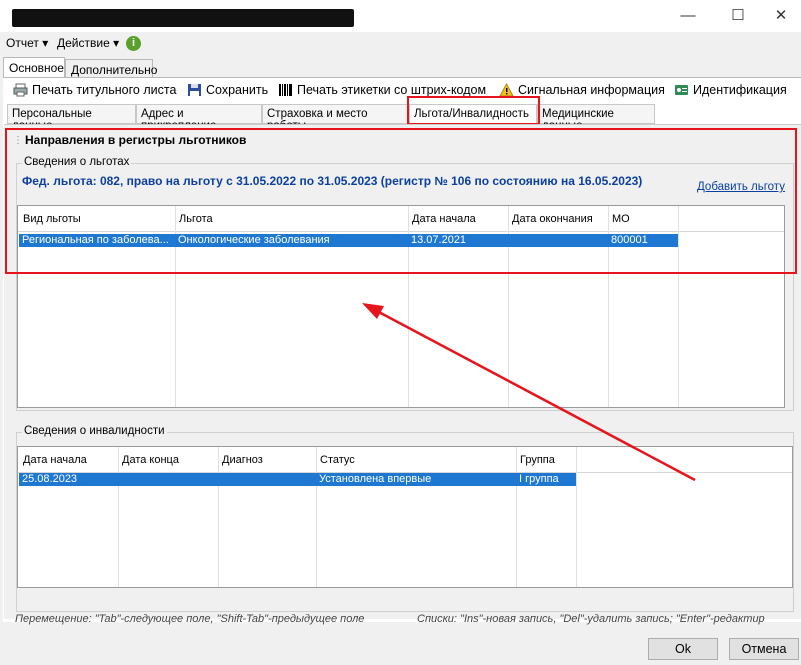 The width and height of the screenshot is (801, 665). Describe the element at coordinates (683, 649) in the screenshot. I see `ok-button: Ok` at that location.